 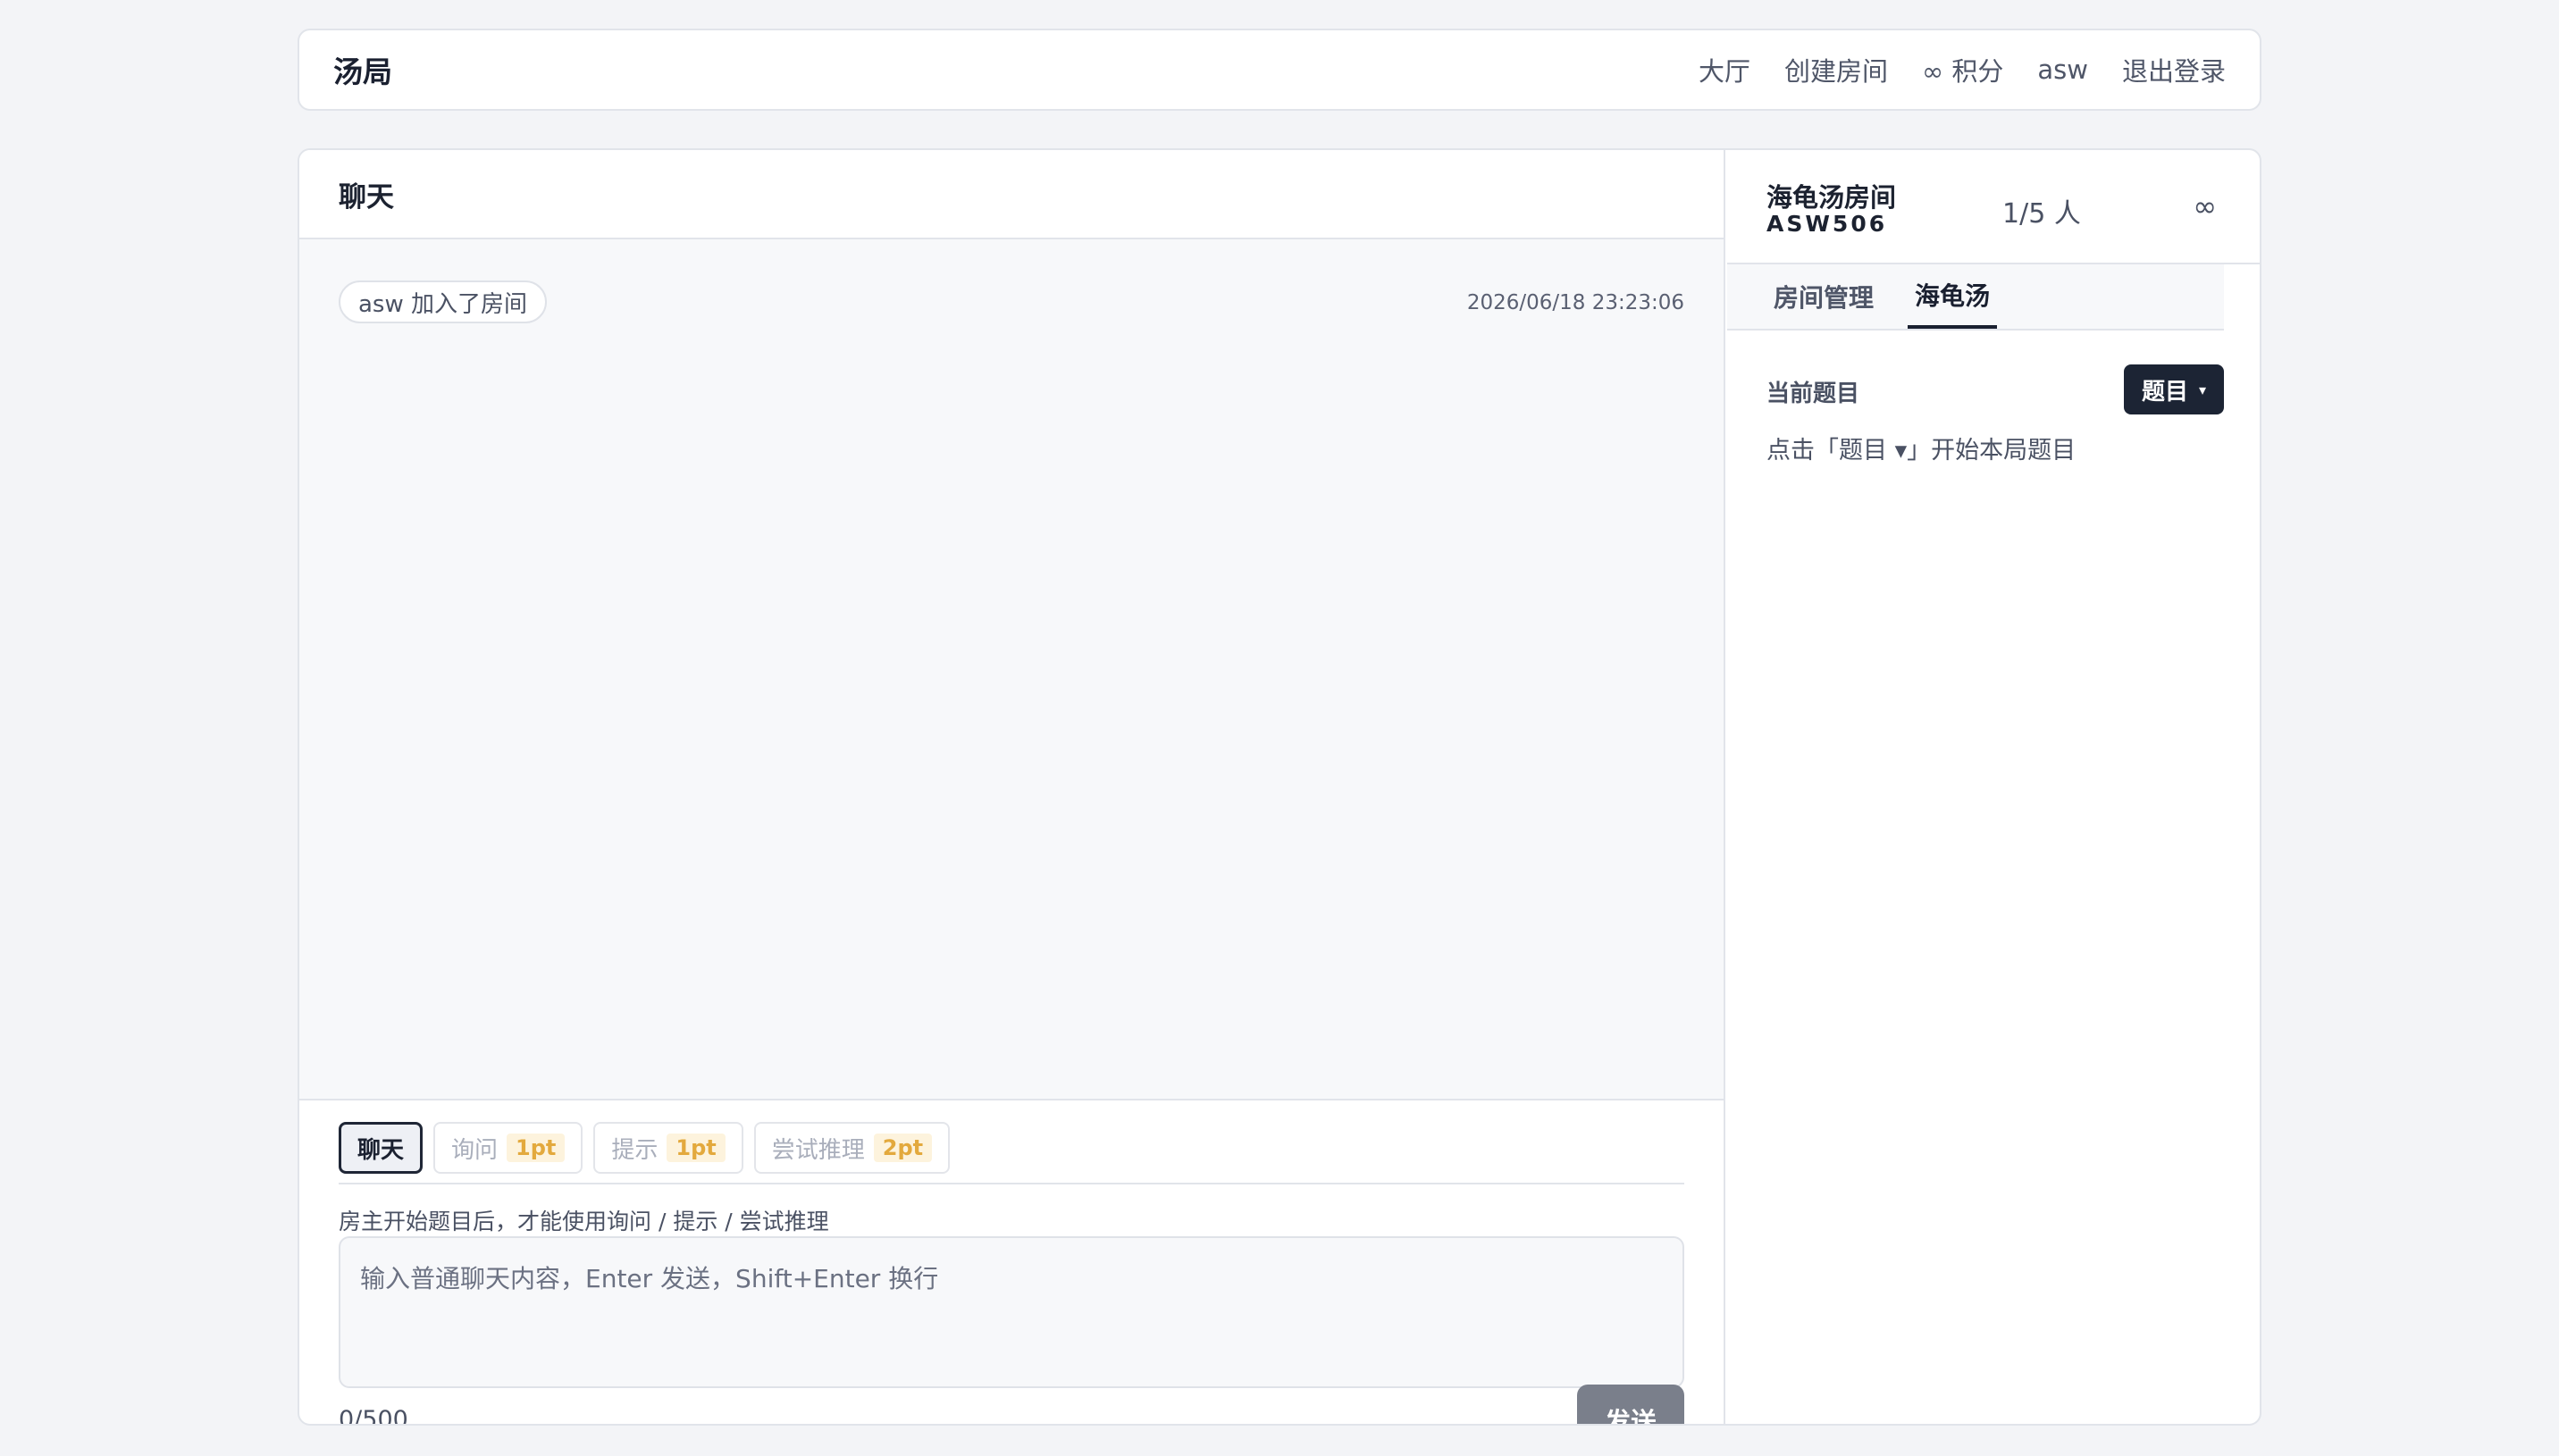 I want to click on main-nav: 大厅 创建房间 ∞ 积分 asw 退出登录, so click(x=1962, y=69).